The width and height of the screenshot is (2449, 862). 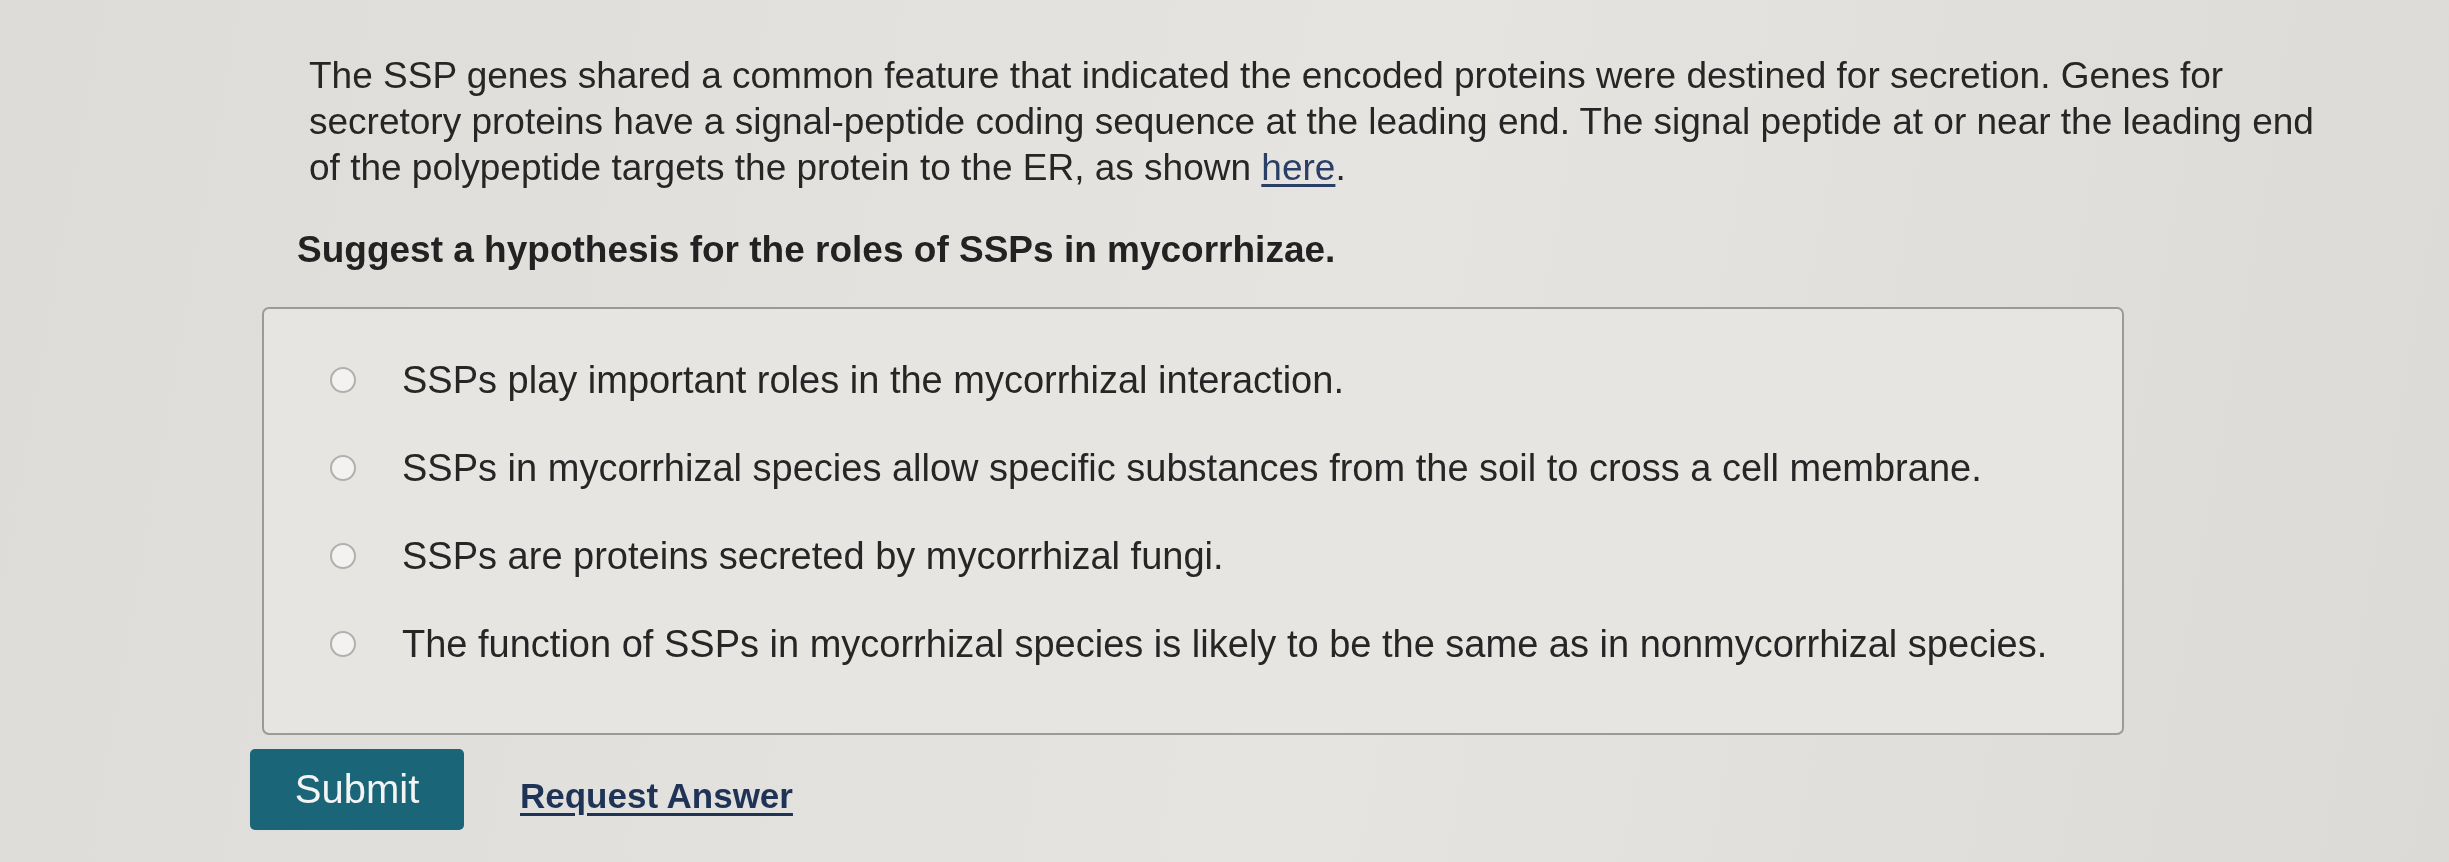 I want to click on question-prompt: Suggest a hypothesis for the roles of SSPs in mycorrhizae., so click(x=817, y=250).